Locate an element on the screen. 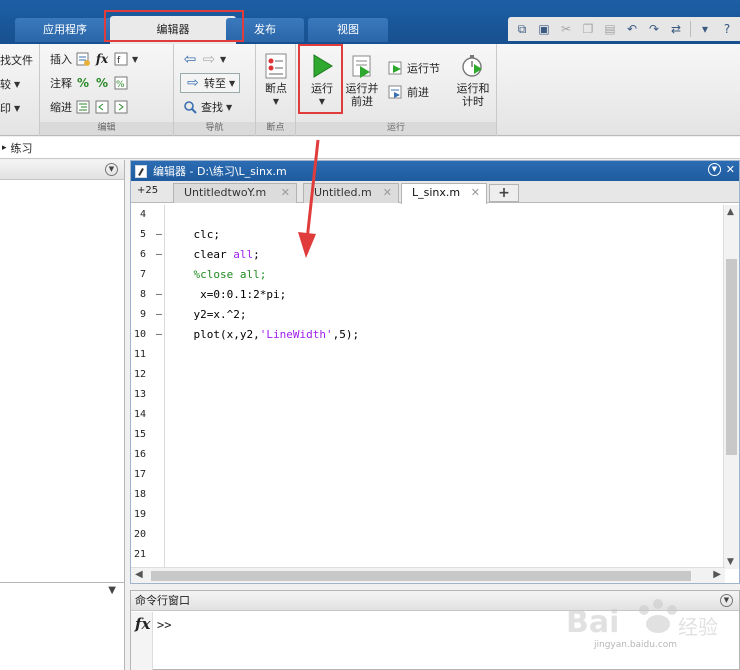 Image resolution: width=740 pixels, height=670 pixels. forward-arrow-icon: ⇨ is located at coordinates (209, 59).